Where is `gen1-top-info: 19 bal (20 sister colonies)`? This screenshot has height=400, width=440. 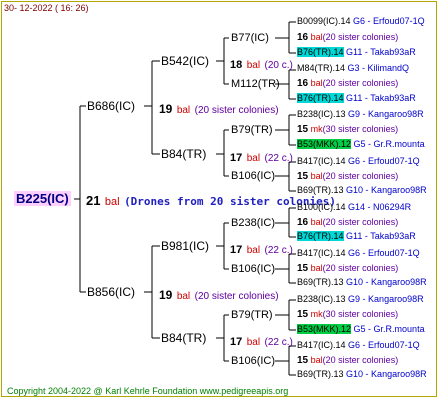 gen1-top-info: 19 bal (20 sister colonies) is located at coordinates (219, 109).